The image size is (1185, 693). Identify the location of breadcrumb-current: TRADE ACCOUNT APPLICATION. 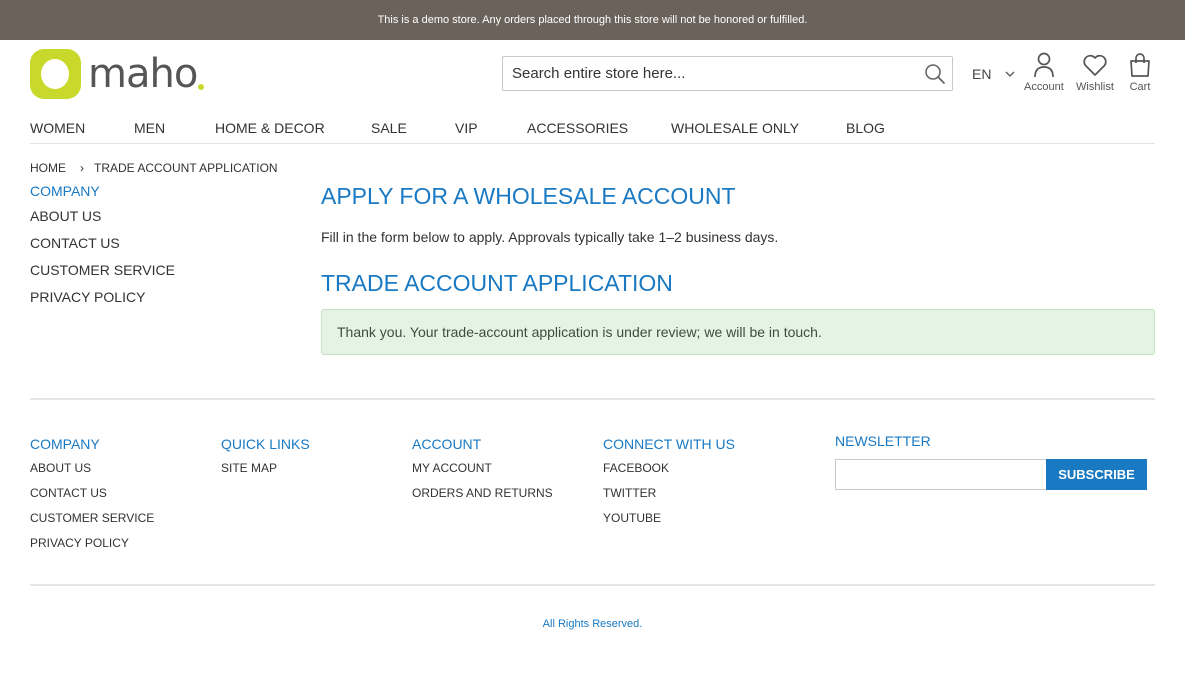
(186, 168).